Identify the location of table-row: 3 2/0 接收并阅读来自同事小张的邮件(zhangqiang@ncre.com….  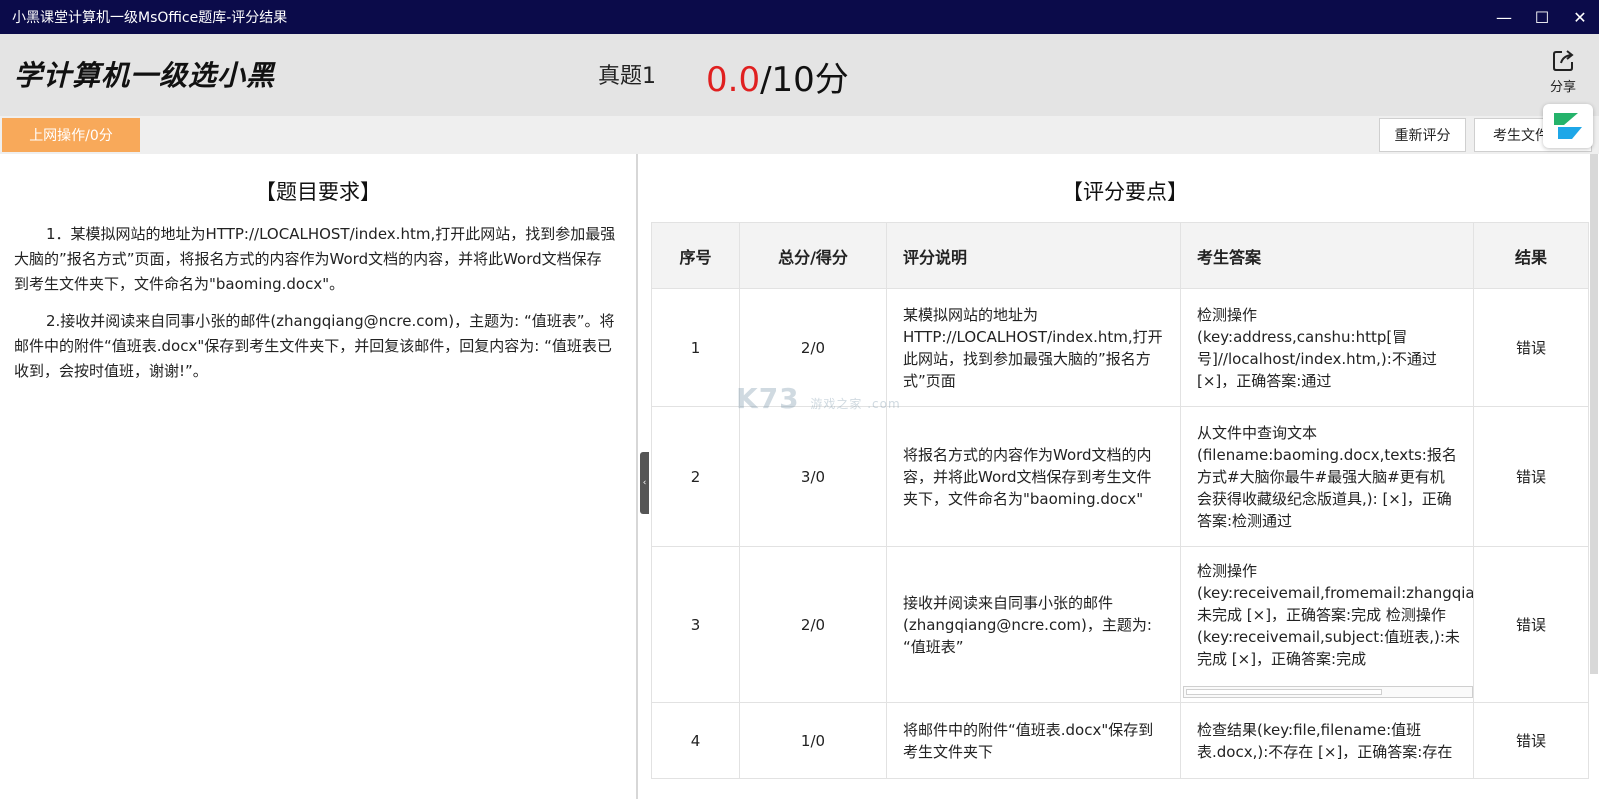
(1120, 624).